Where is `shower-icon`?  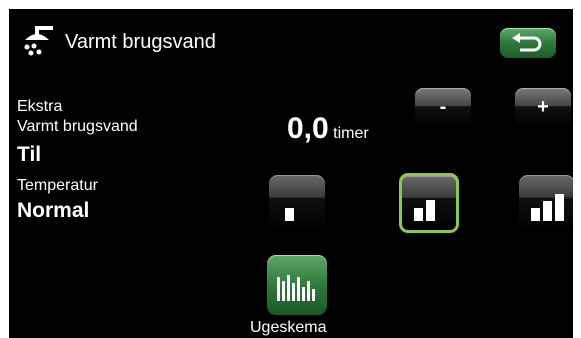
shower-icon is located at coordinates (38, 41).